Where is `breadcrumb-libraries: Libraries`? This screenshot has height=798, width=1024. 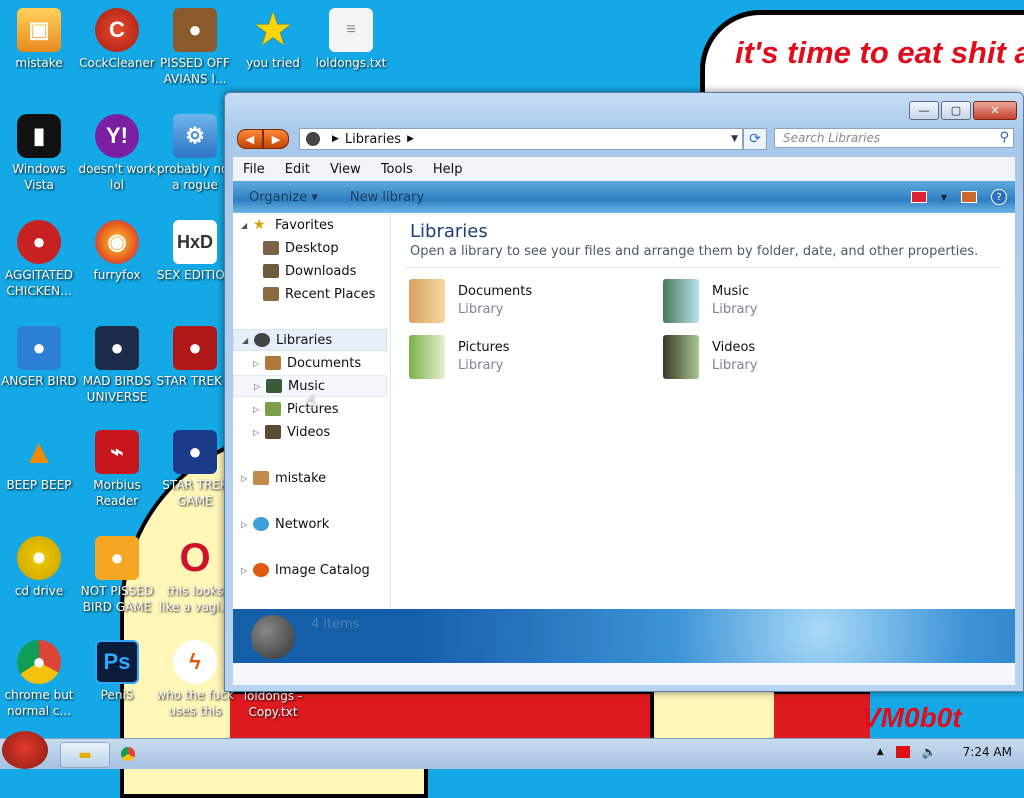
breadcrumb-libraries: Libraries is located at coordinates (373, 139).